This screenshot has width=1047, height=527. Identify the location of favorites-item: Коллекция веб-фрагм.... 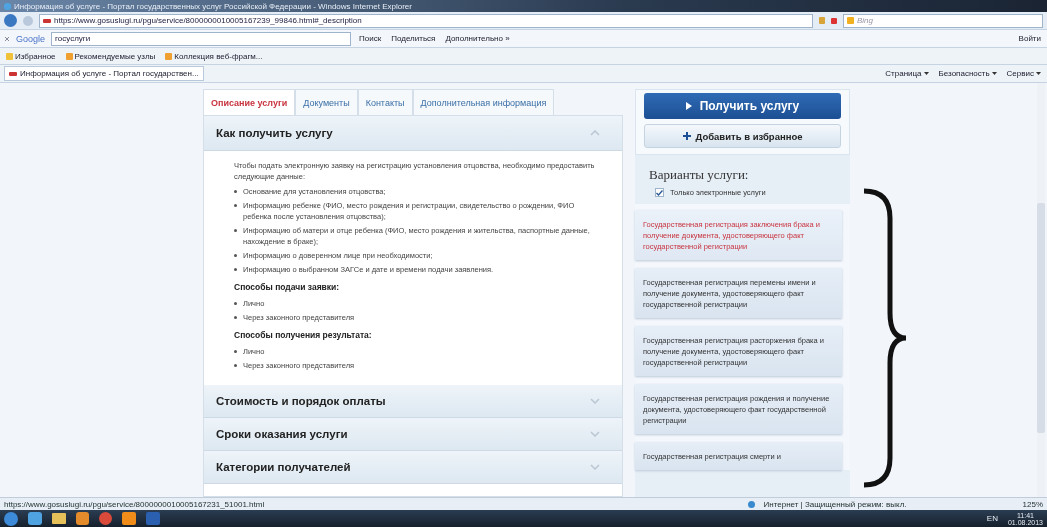
(214, 56).